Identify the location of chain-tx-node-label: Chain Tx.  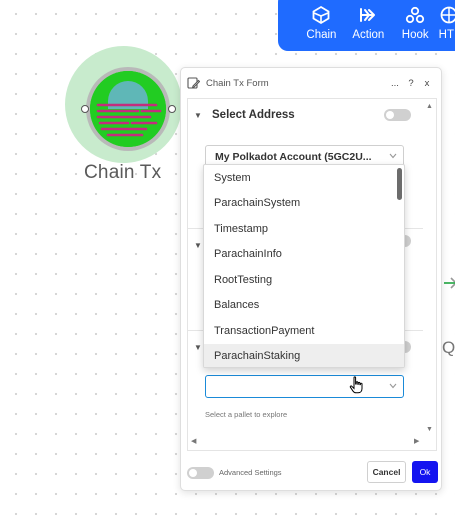
(123, 172).